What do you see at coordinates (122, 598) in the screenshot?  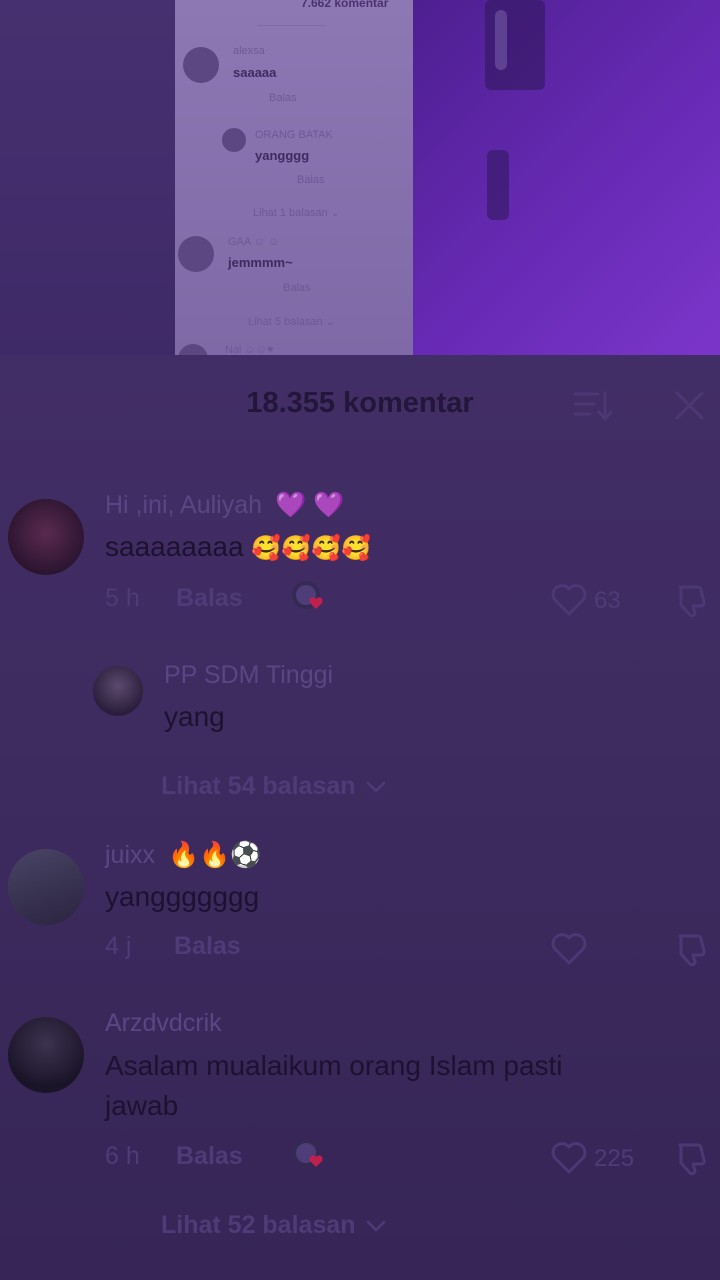 I see `comment-time: 5 h` at bounding box center [122, 598].